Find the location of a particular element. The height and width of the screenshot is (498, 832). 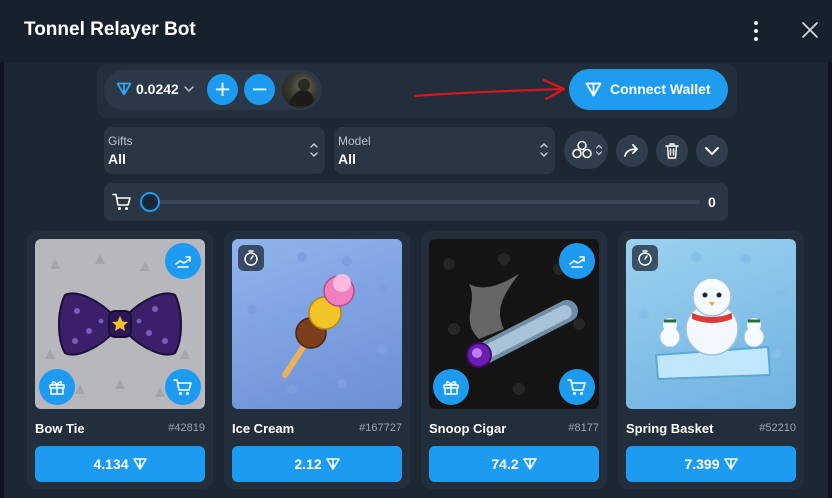

gift-id: #167727 is located at coordinates (380, 428).